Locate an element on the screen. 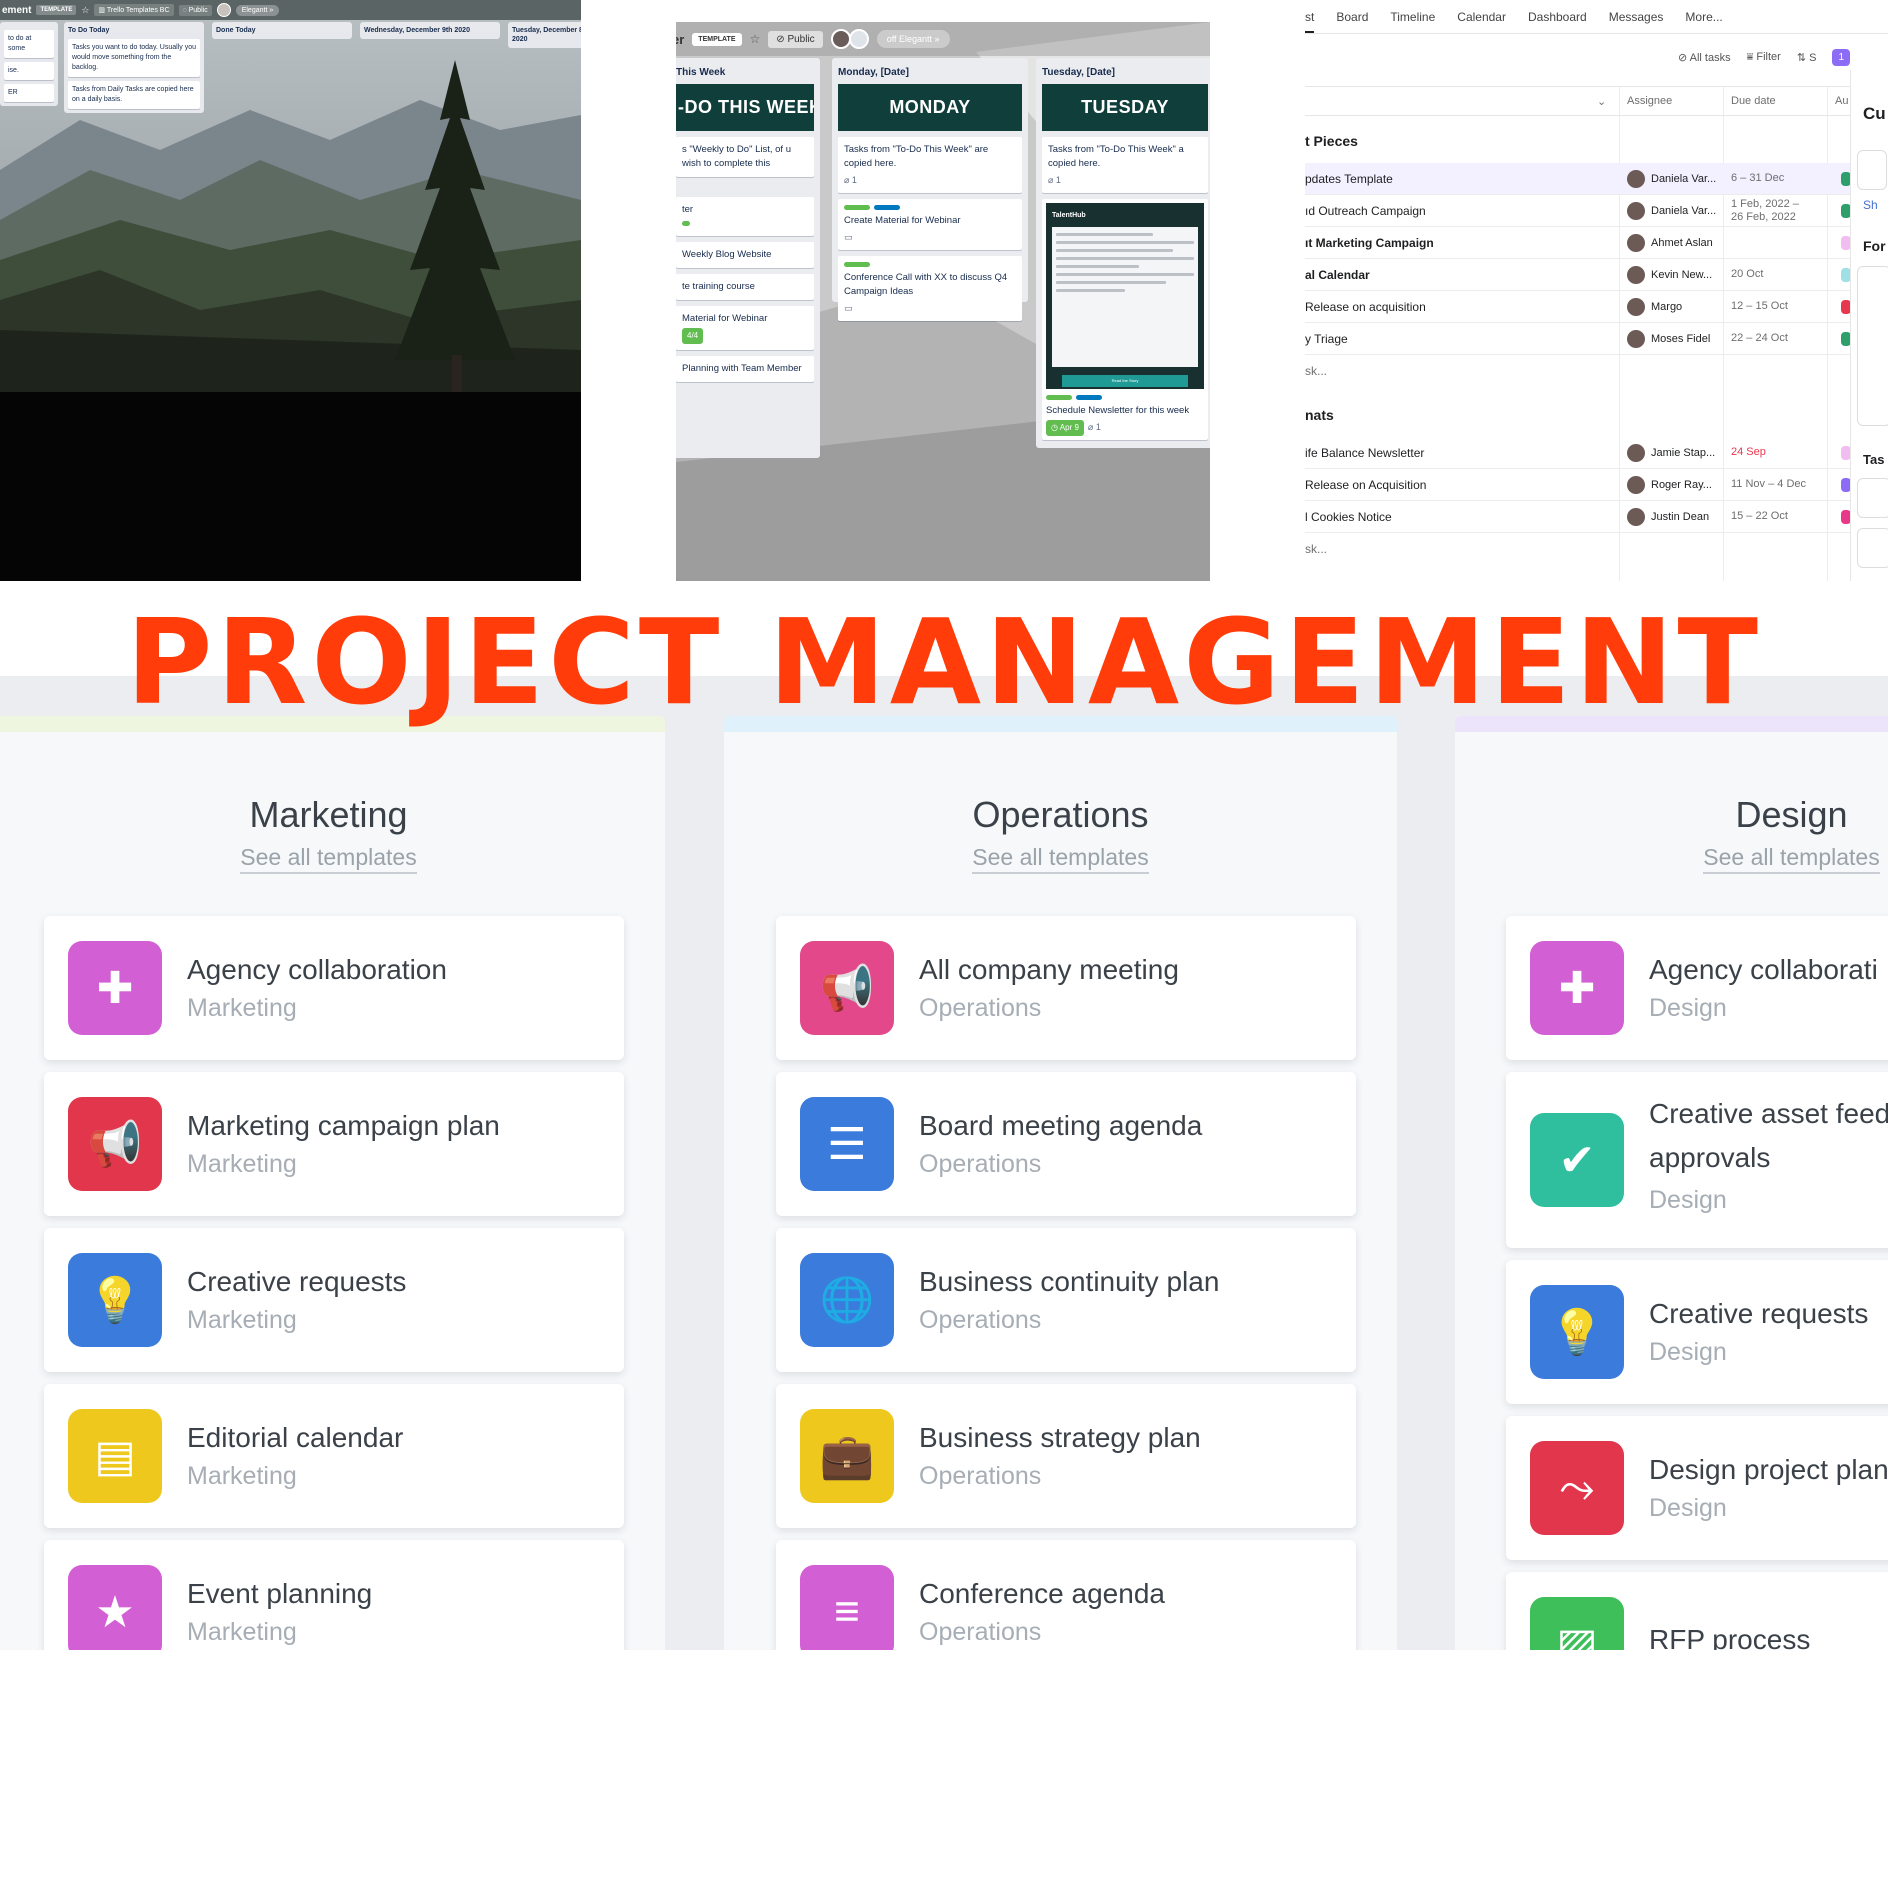 This screenshot has height=1888, width=1888. visibility-button: ⊘ Public is located at coordinates (795, 39).